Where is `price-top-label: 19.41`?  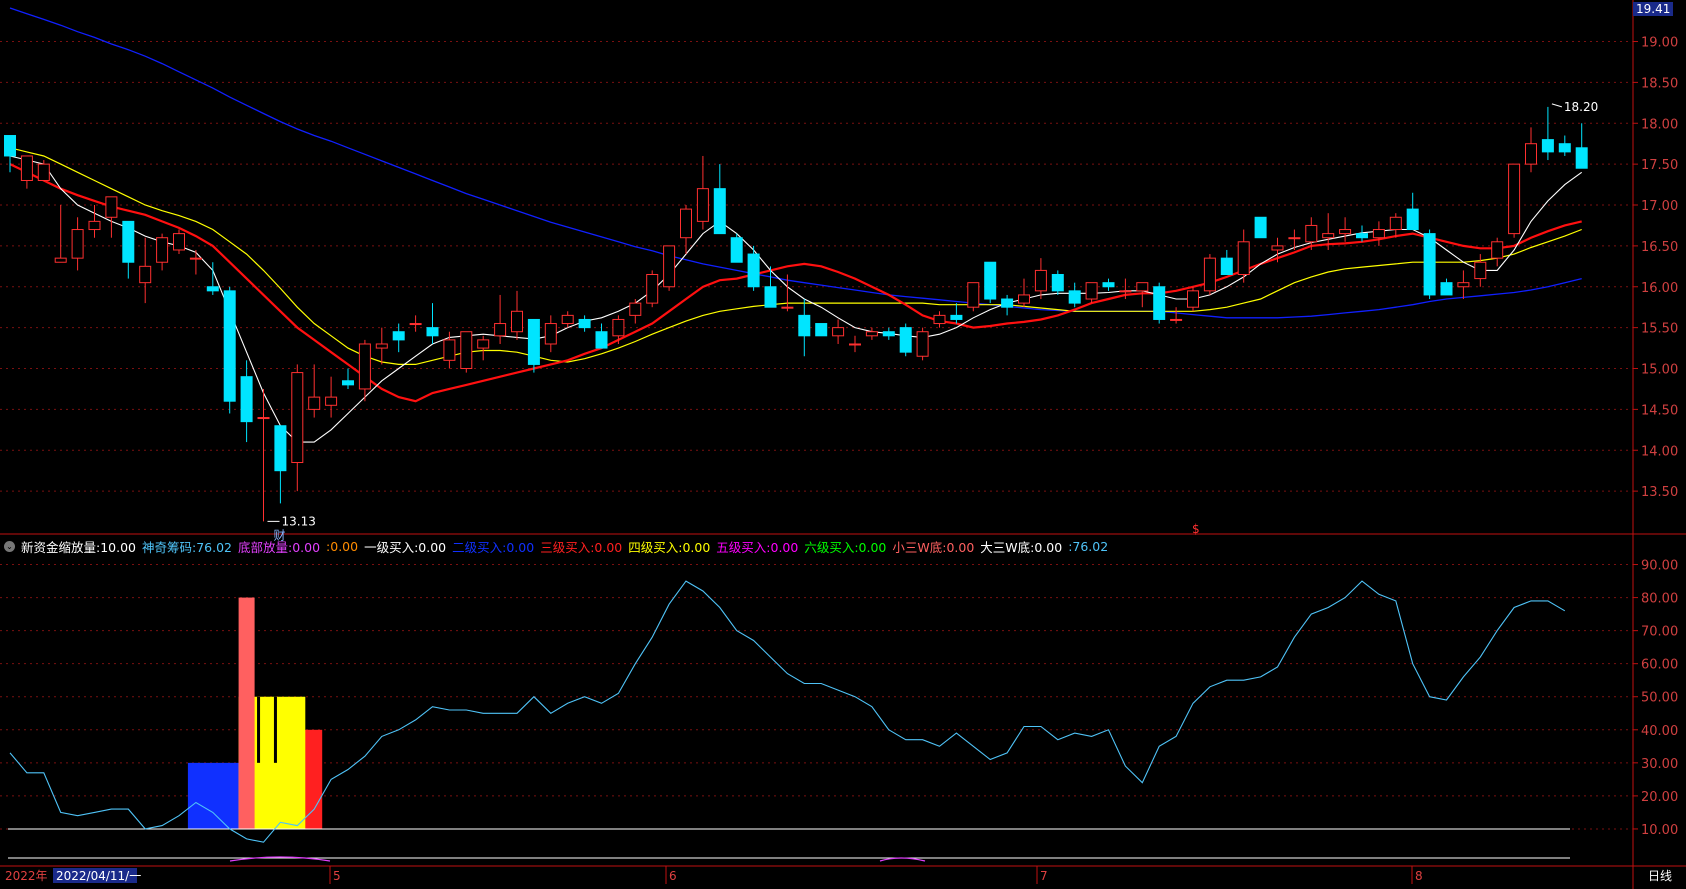 price-top-label: 19.41 is located at coordinates (1653, 9).